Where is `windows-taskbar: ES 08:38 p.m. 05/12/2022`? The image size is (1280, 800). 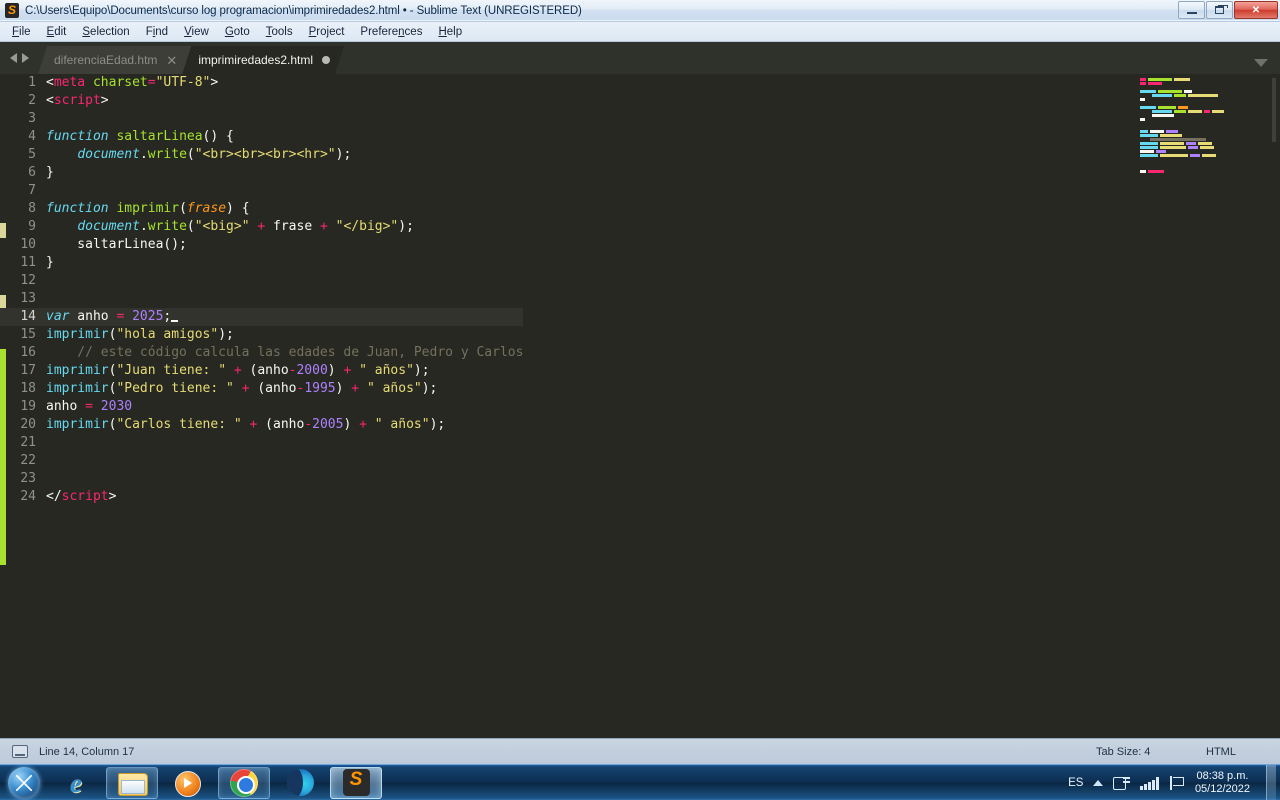 windows-taskbar: ES 08:38 p.m. 05/12/2022 is located at coordinates (640, 782).